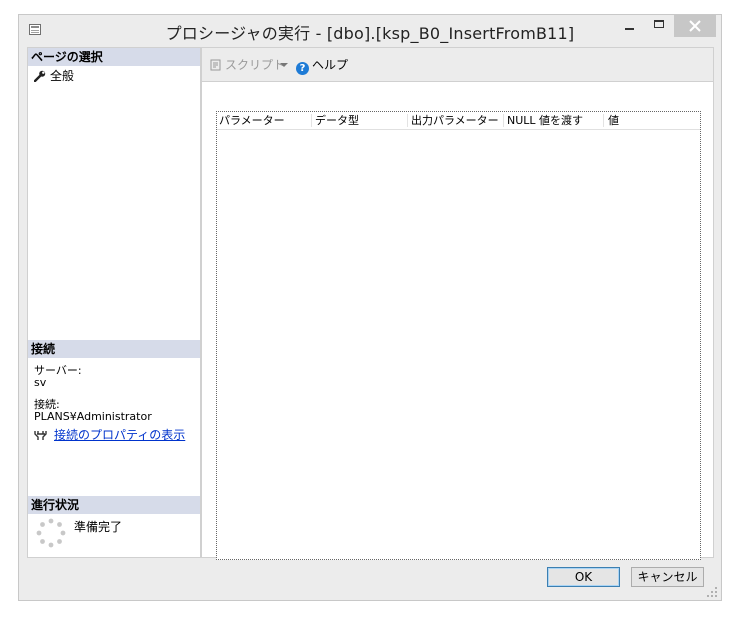 This screenshot has height=635, width=755. What do you see at coordinates (337, 120) in the screenshot?
I see `col-header-data-type: データ型` at bounding box center [337, 120].